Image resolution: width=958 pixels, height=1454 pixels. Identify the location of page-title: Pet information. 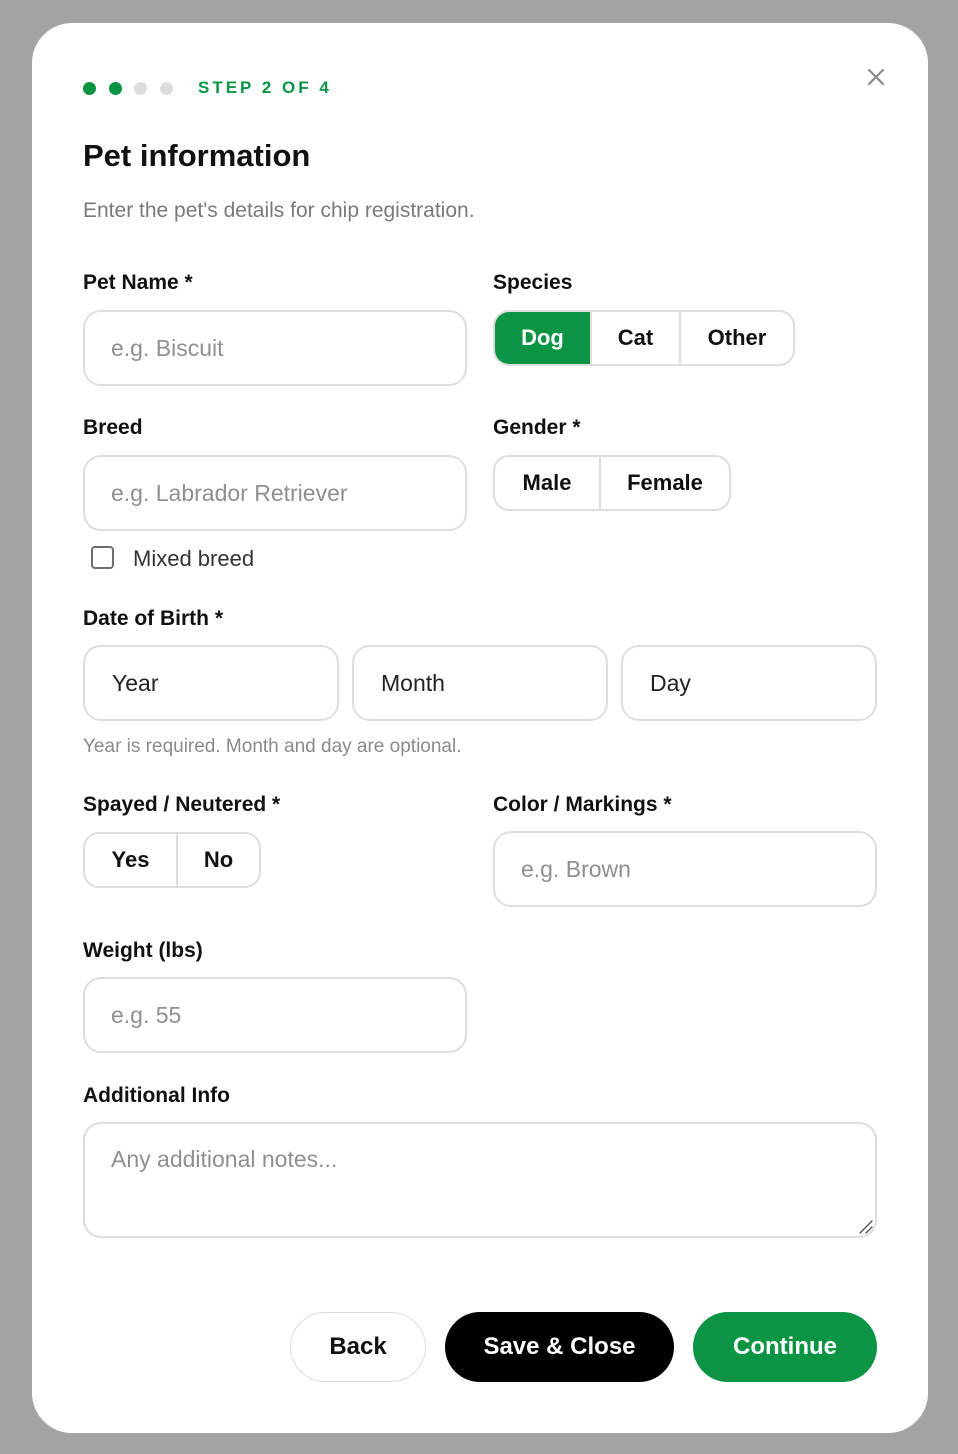
(197, 155).